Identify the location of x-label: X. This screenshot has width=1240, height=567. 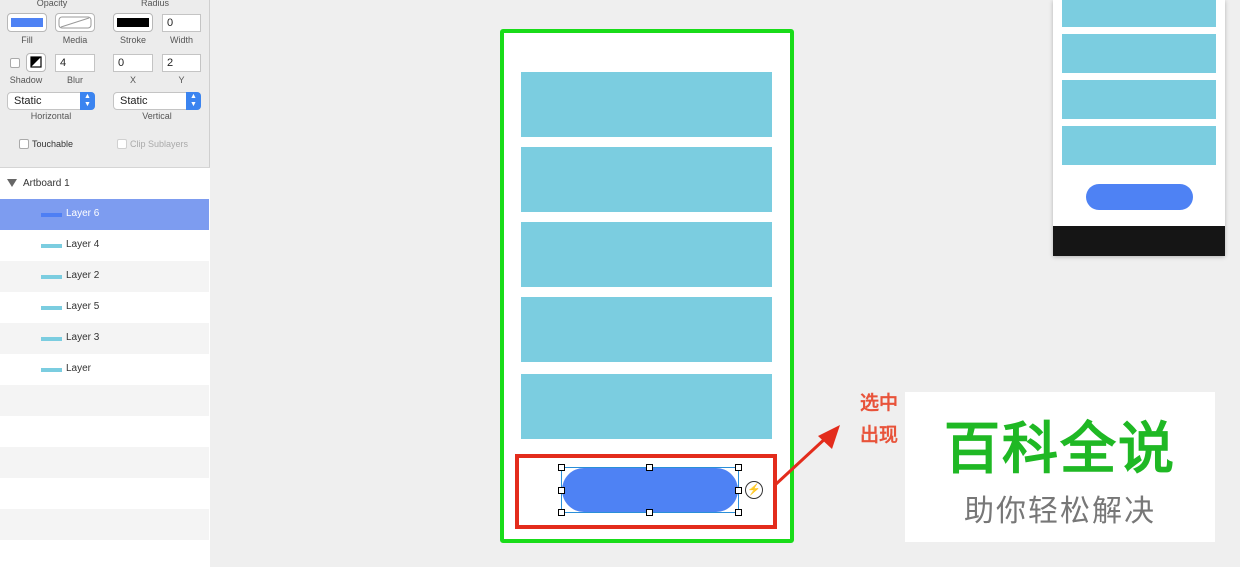
(132, 80).